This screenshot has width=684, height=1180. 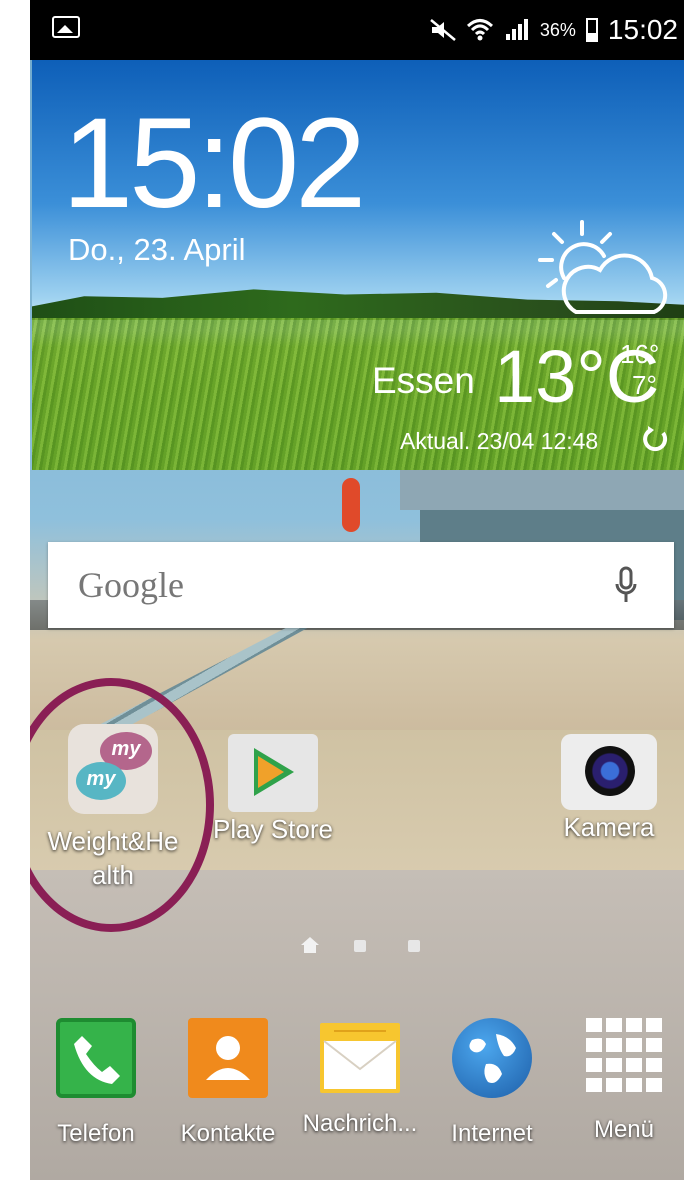 What do you see at coordinates (557, 29) in the screenshot?
I see `battery-percent: 36%` at bounding box center [557, 29].